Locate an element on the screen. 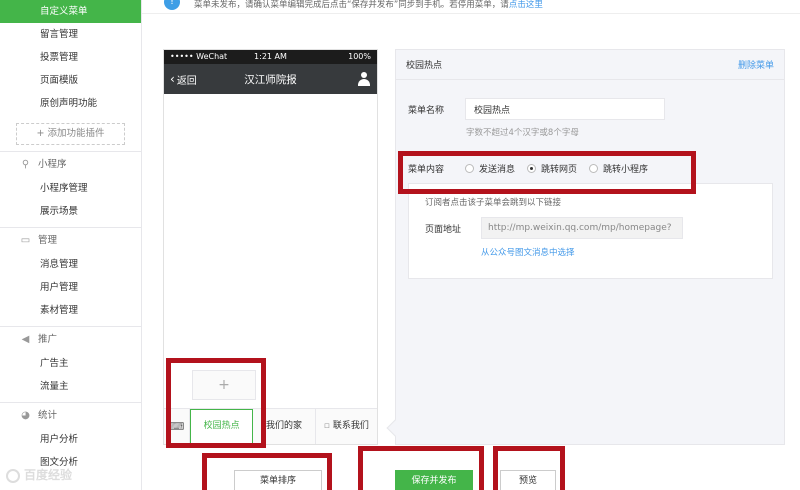  info-icon: ! is located at coordinates (172, 5).